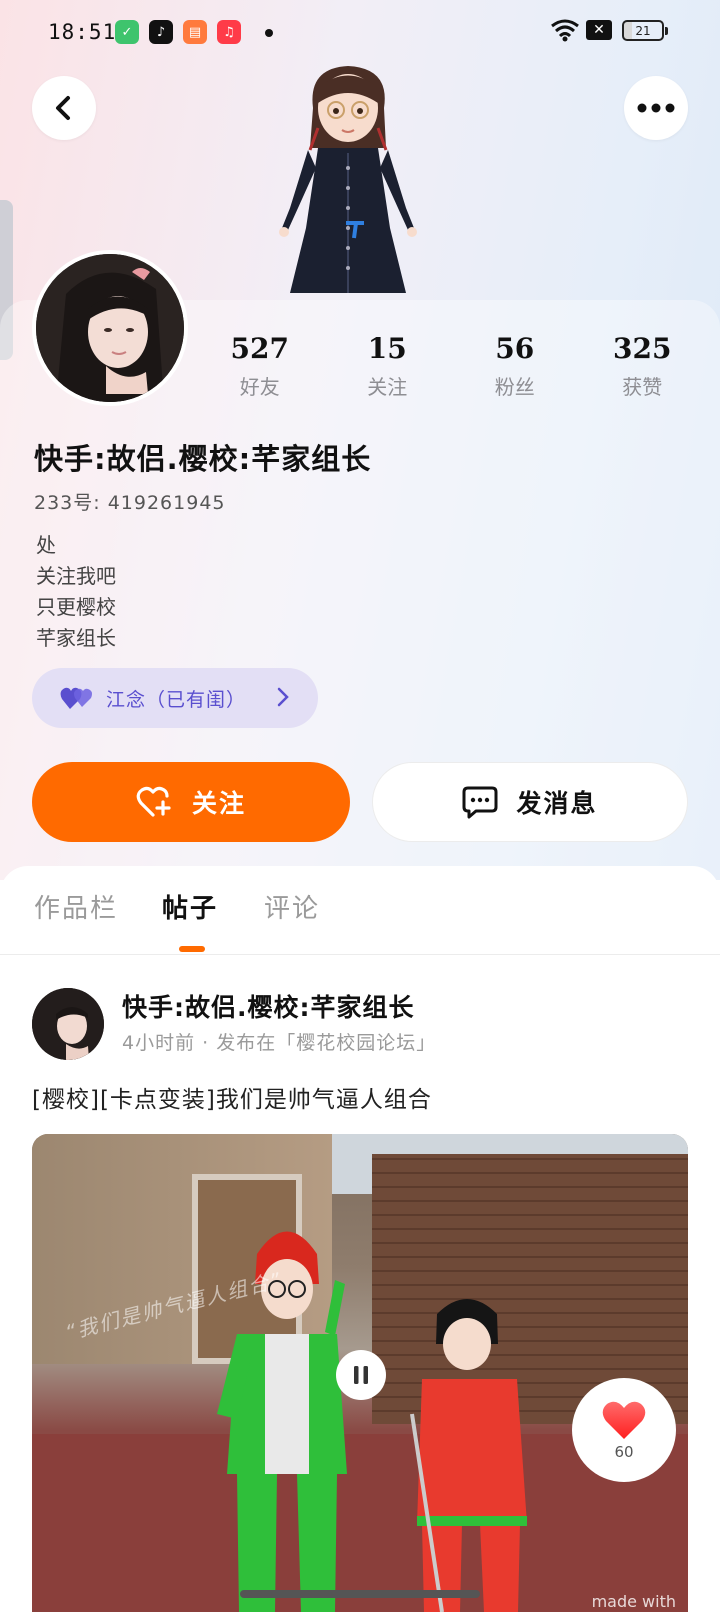 The height and width of the screenshot is (1612, 720). Describe the element at coordinates (480, 802) in the screenshot. I see `chat-bubble-icon` at that location.